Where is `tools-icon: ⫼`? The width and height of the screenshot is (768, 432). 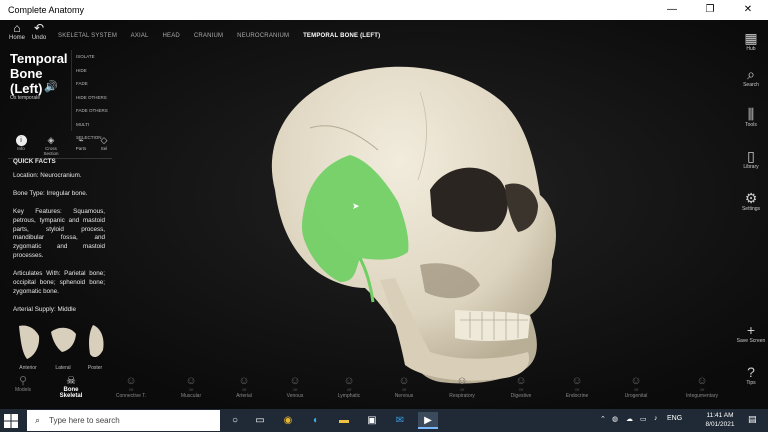
tools-icon: ⫼ is located at coordinates (751, 114).